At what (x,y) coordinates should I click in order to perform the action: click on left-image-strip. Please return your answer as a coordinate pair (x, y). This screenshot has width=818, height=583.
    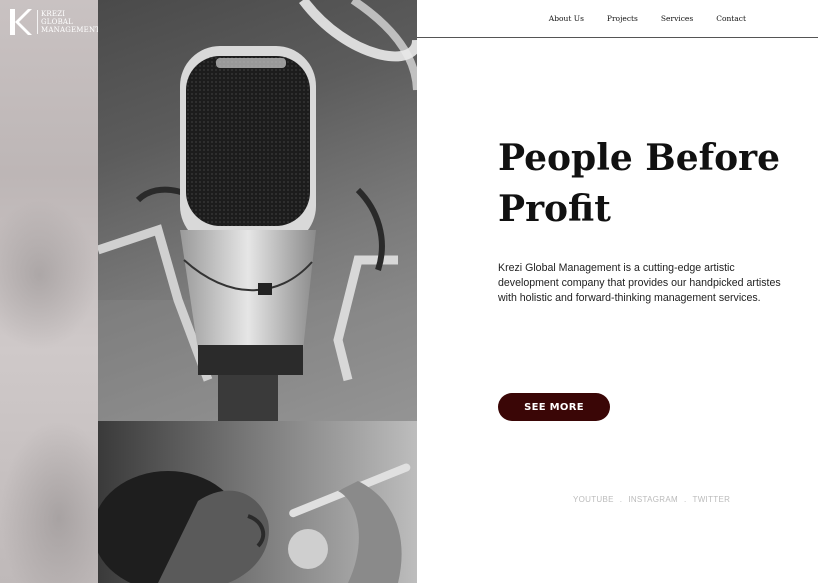
    Looking at the image, I should click on (49, 291).